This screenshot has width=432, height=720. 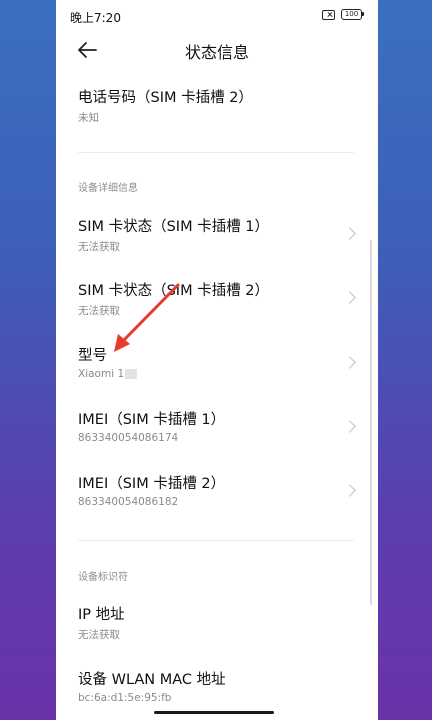 I want to click on row-title: IP 地址, so click(x=101, y=615).